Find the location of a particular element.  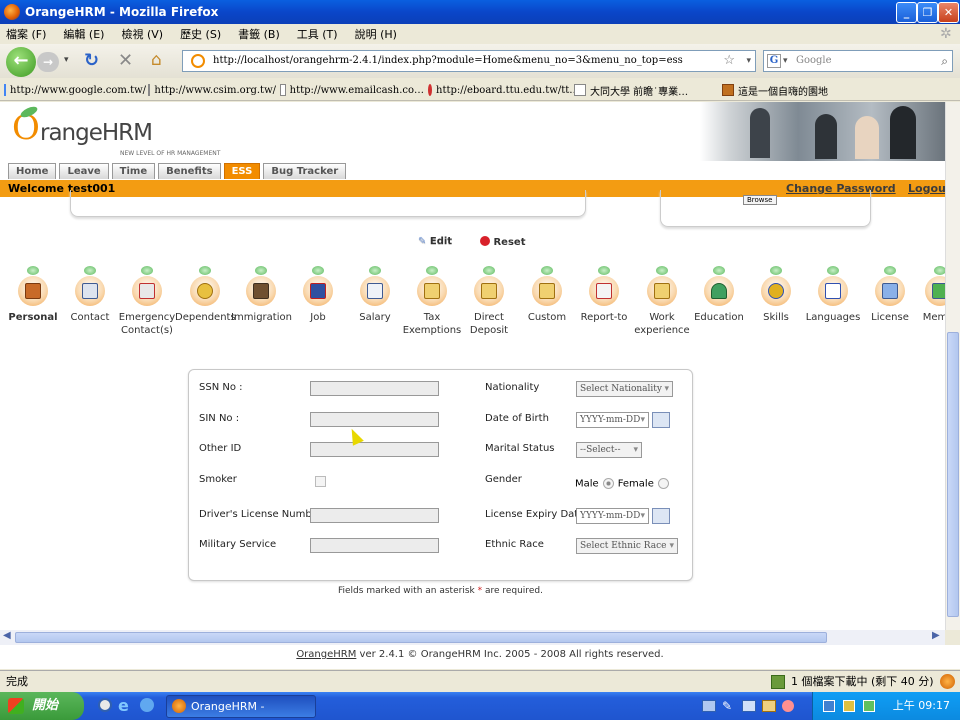

forward-button: → is located at coordinates (48, 62).